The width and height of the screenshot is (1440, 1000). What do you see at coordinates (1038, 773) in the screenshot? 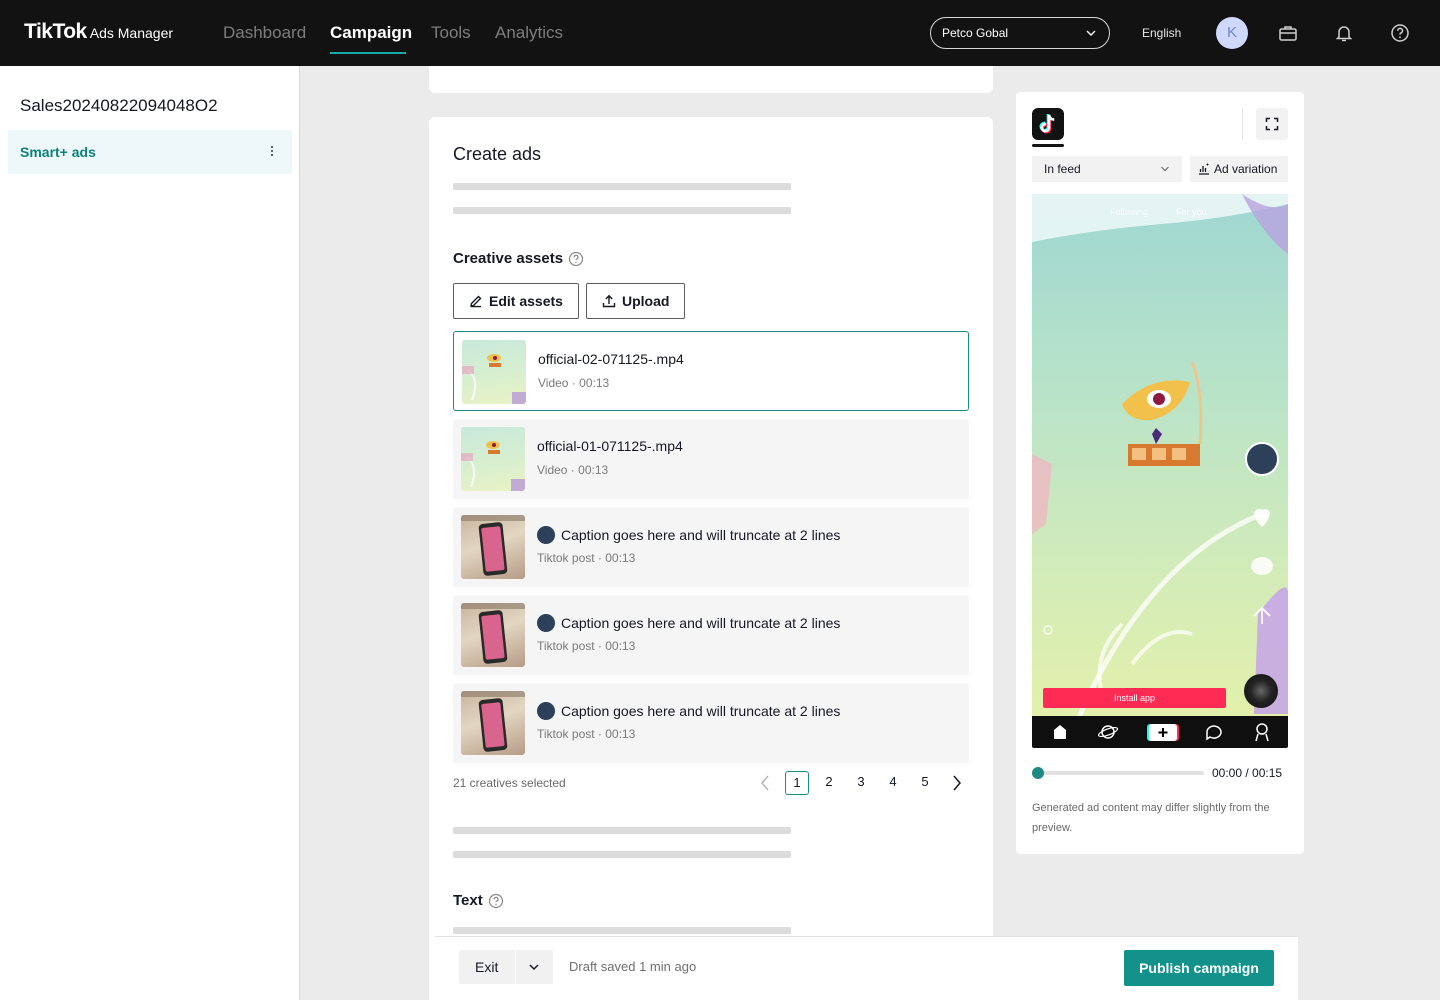
I see `playback-scrubber` at bounding box center [1038, 773].